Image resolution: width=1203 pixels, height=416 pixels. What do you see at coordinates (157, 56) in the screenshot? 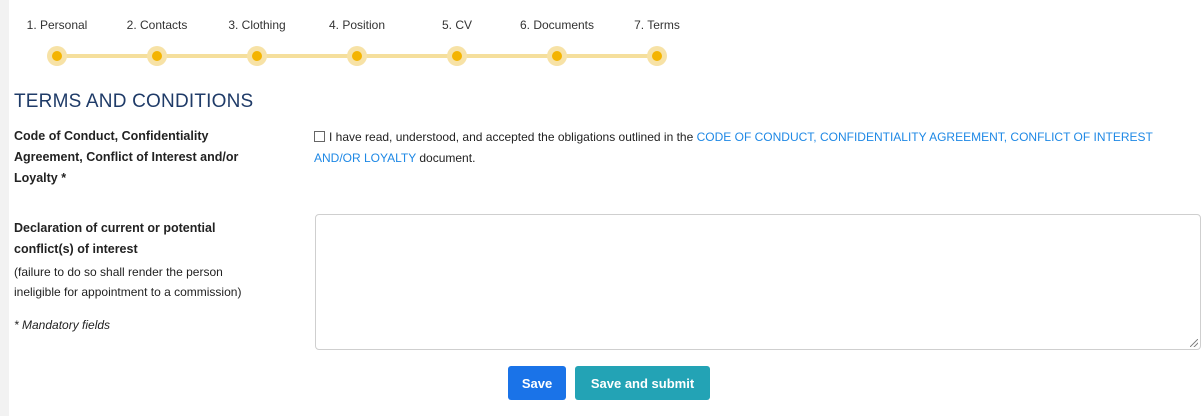
I see `step-dot-contacts` at bounding box center [157, 56].